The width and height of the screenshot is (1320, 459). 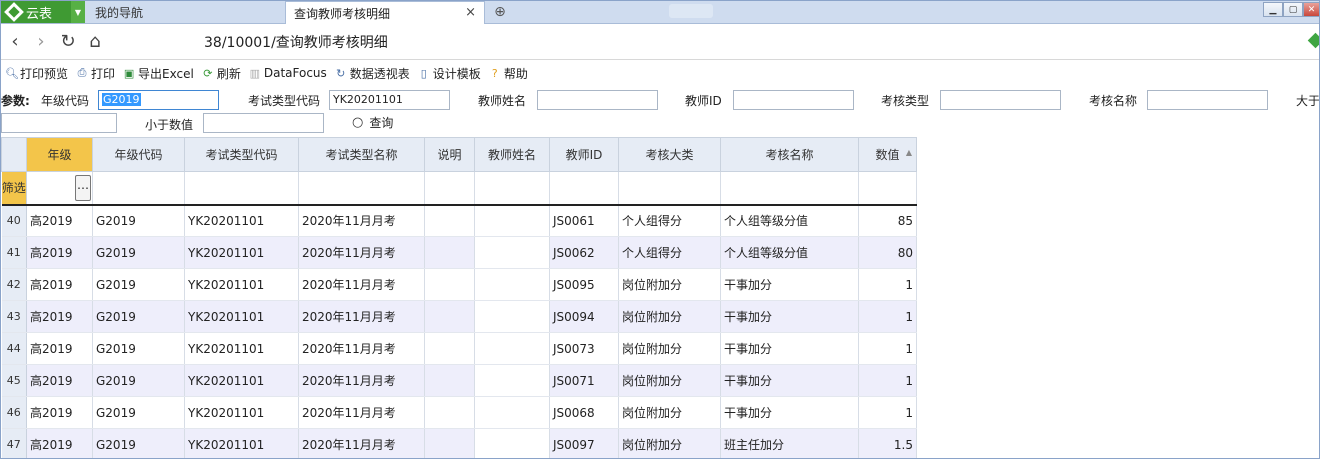 What do you see at coordinates (584, 348) in the screenshot?
I see `teacher-id-cell: JS0073` at bounding box center [584, 348].